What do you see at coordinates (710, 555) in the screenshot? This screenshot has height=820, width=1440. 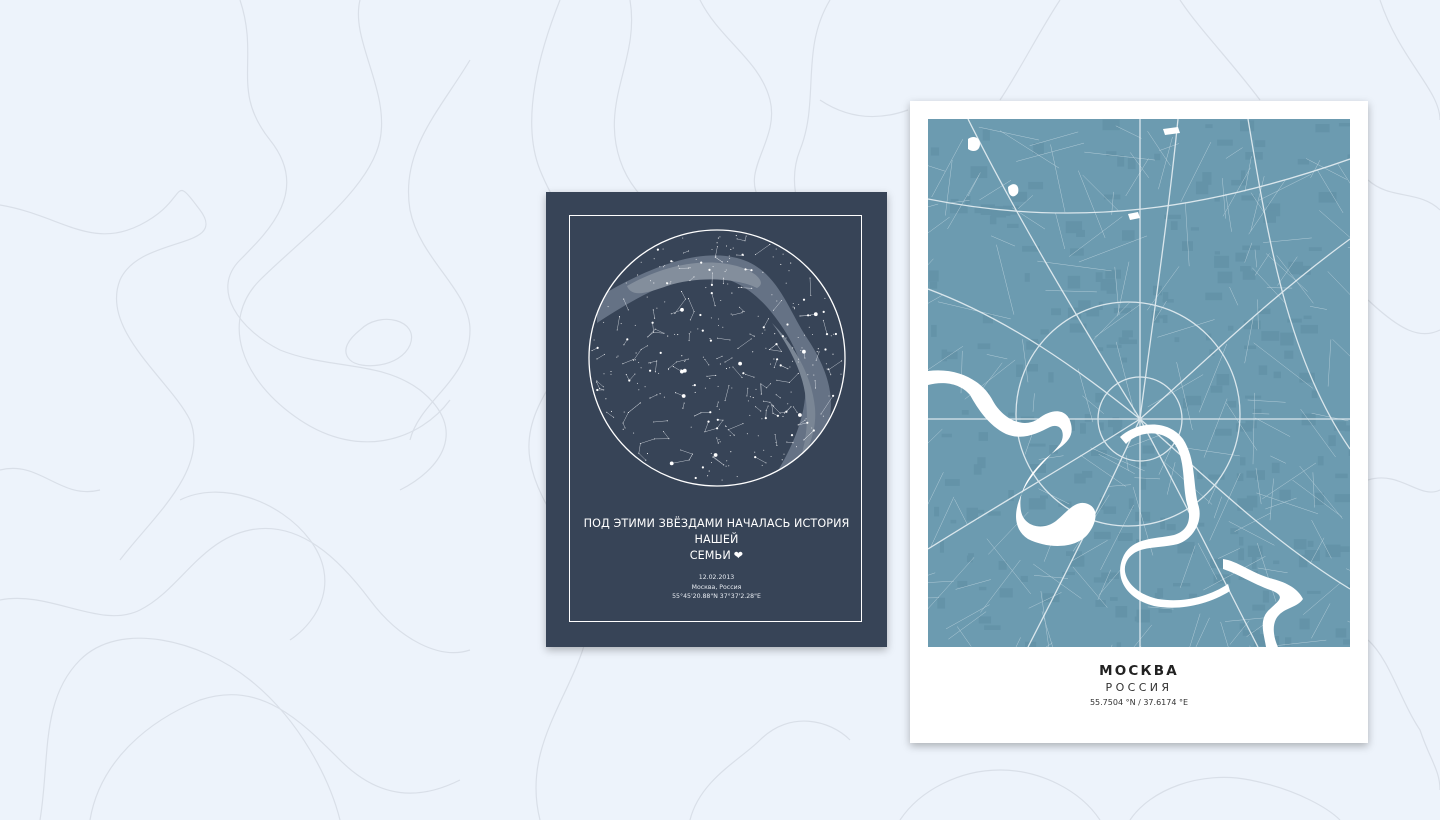 I see `caption-line-2: СЕМЬИ` at bounding box center [710, 555].